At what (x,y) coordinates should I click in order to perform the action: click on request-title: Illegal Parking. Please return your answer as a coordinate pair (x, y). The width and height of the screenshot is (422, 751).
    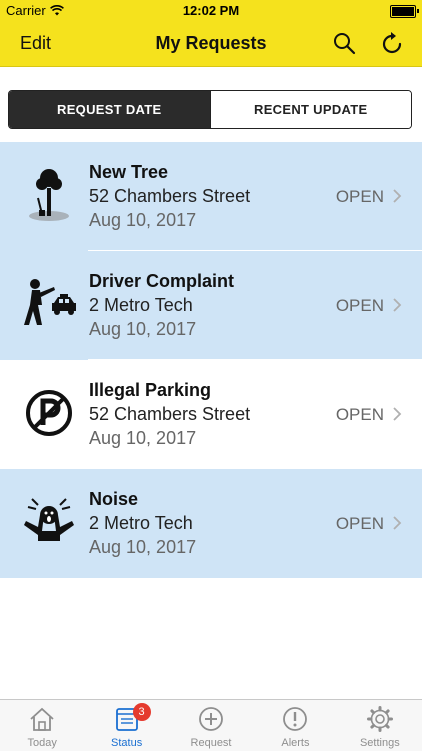
    Looking at the image, I should click on (150, 390).